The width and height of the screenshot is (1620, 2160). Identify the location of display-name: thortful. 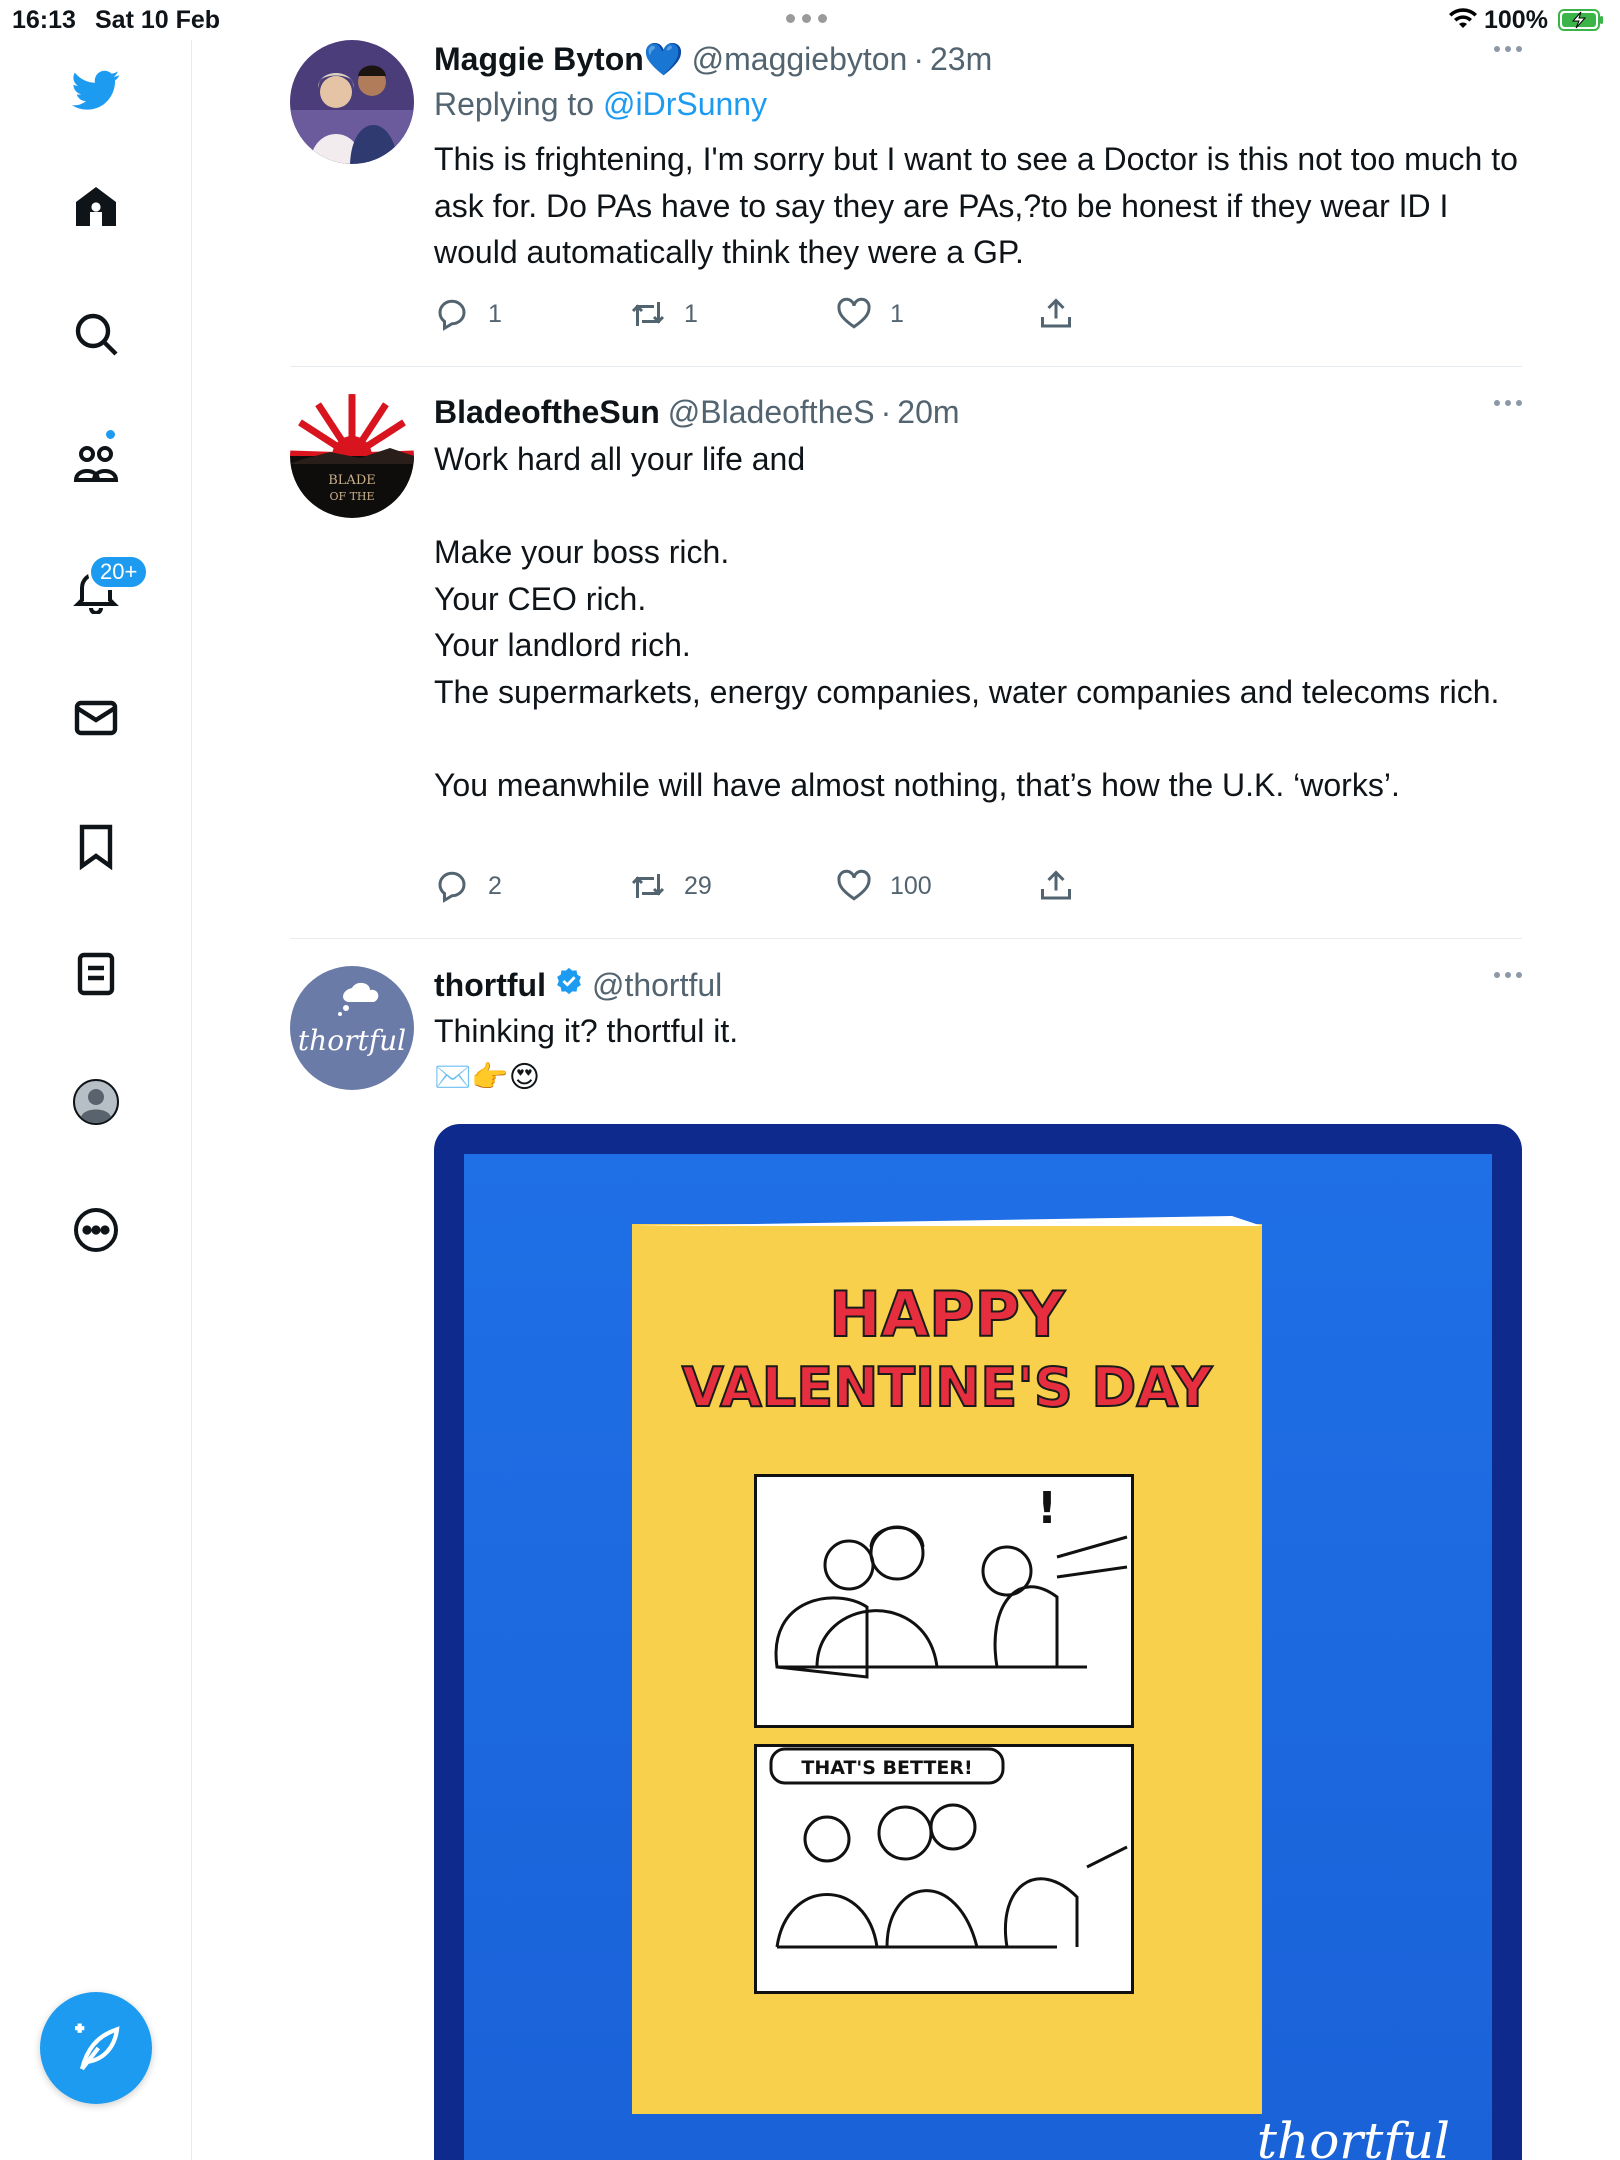
(490, 985).